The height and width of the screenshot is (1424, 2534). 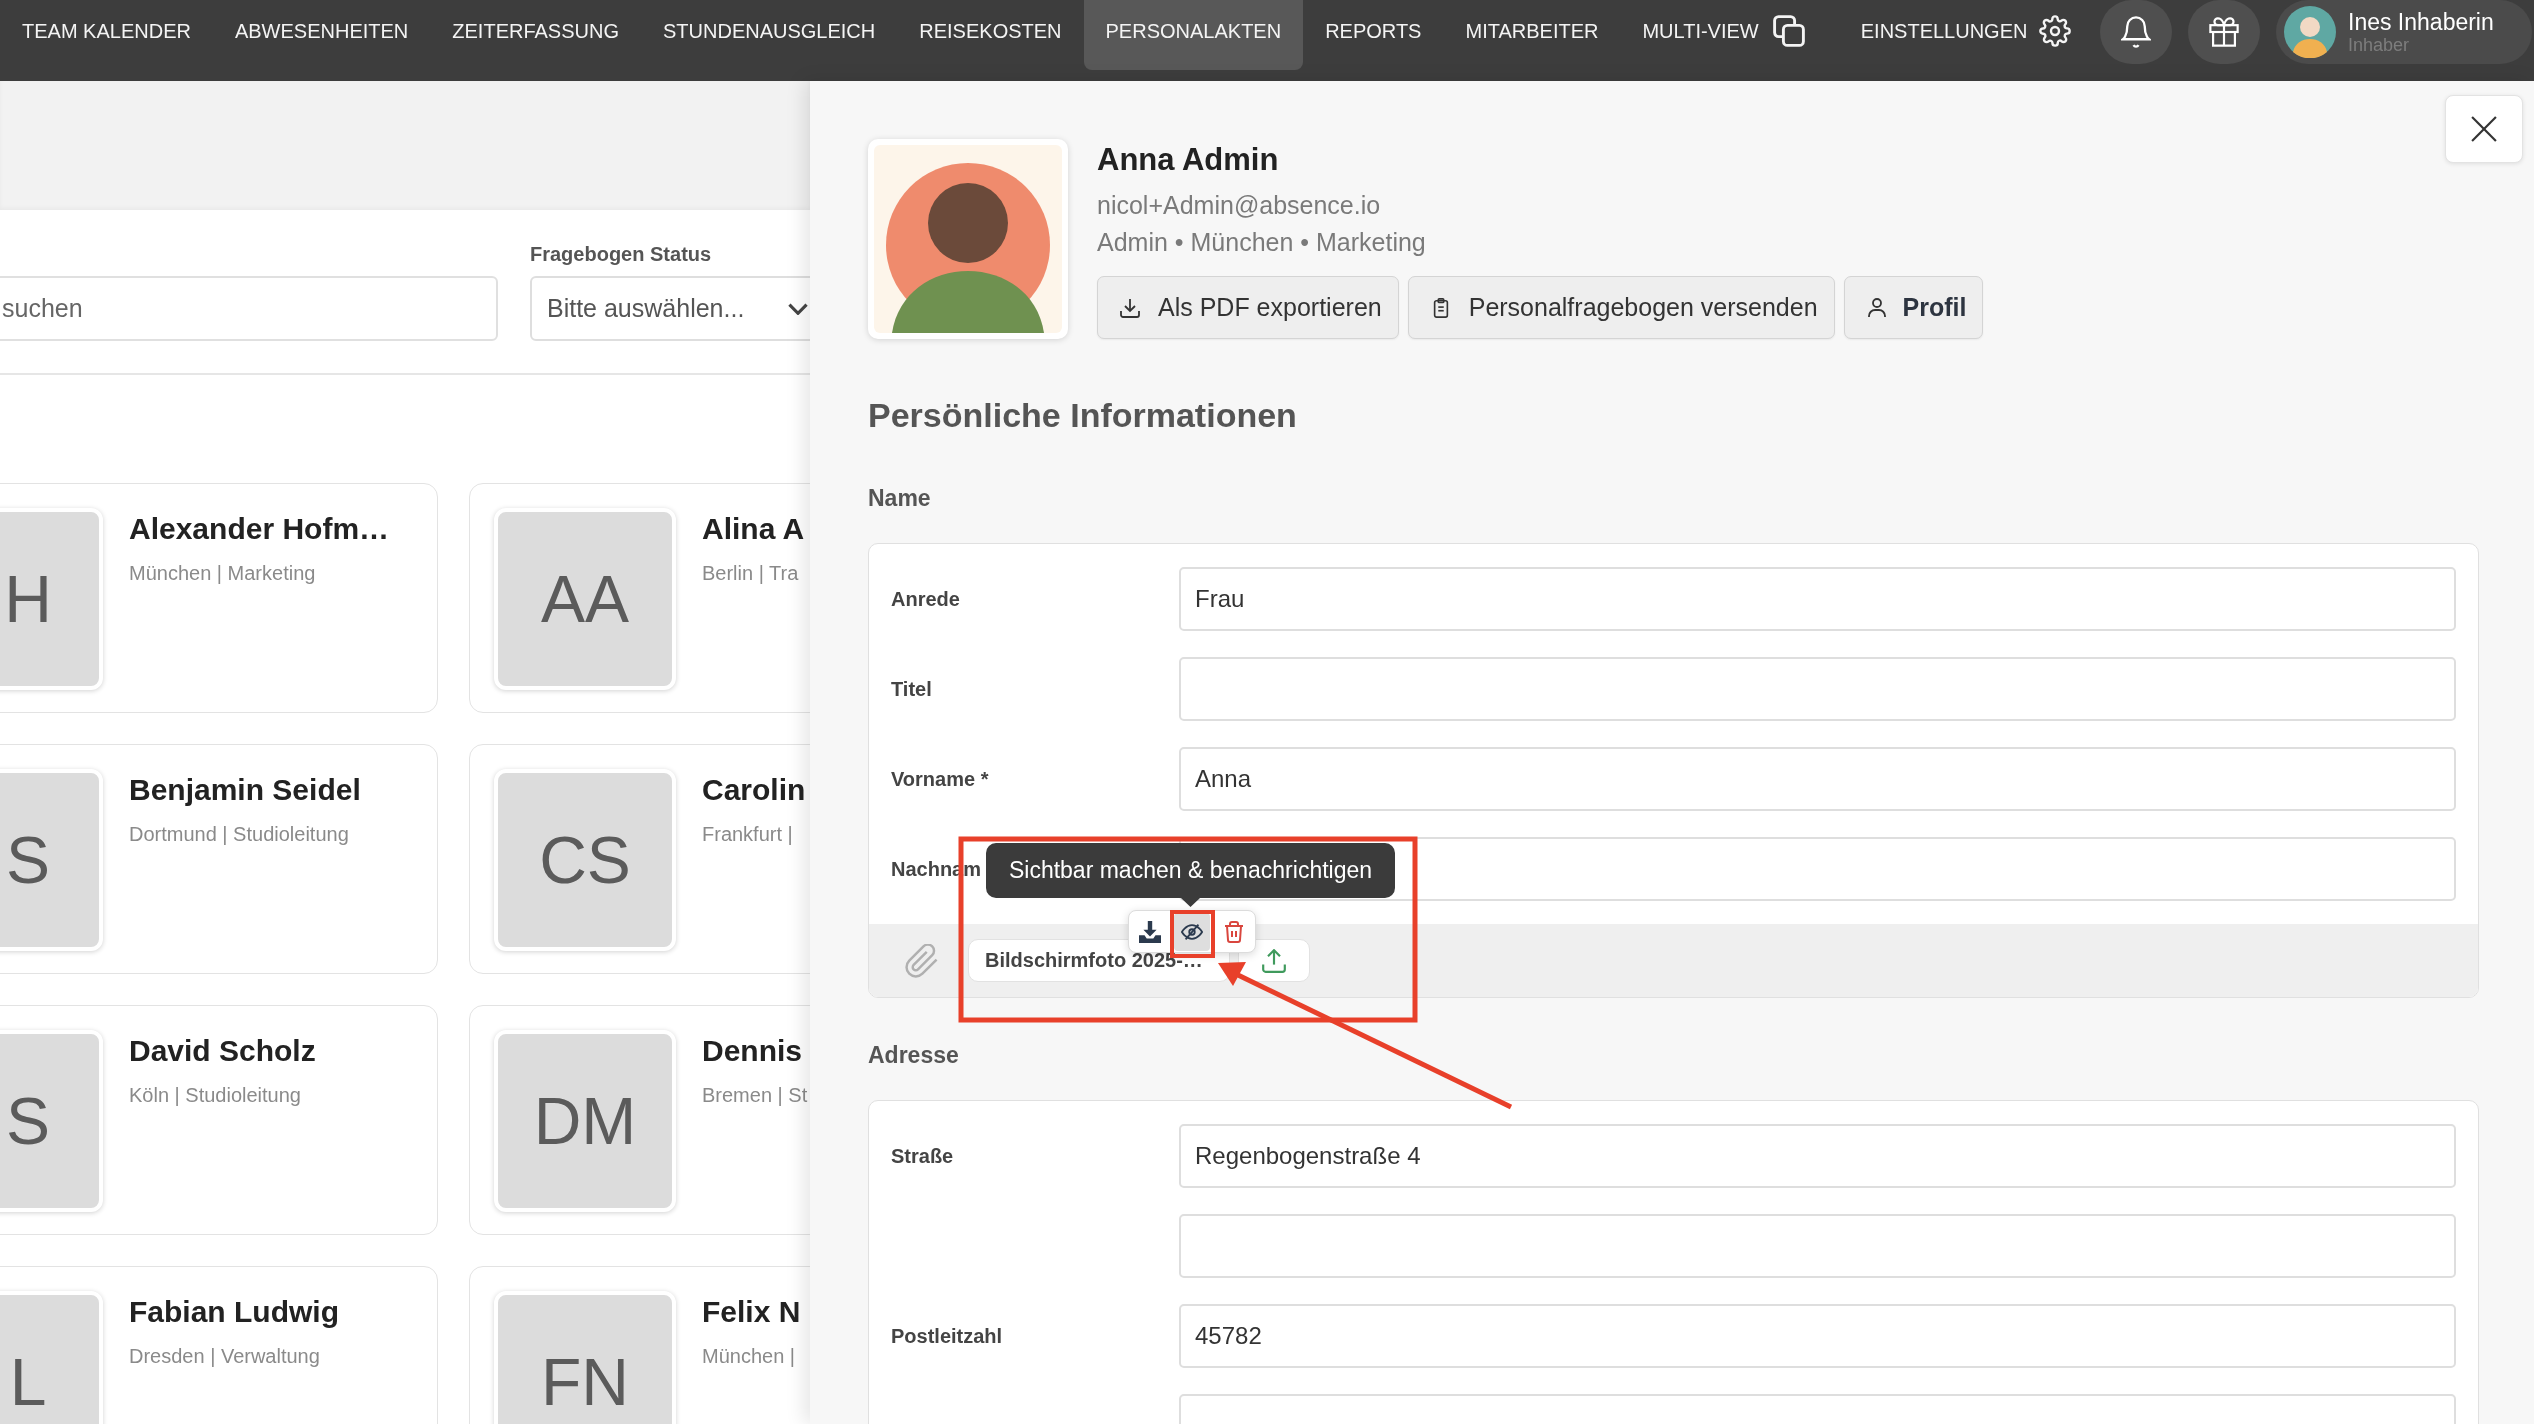 I want to click on nav-tab: PERSONALAKTEN, so click(x=1193, y=35).